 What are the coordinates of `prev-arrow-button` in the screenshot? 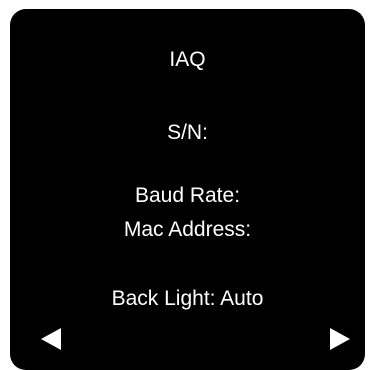 It's located at (50, 339).